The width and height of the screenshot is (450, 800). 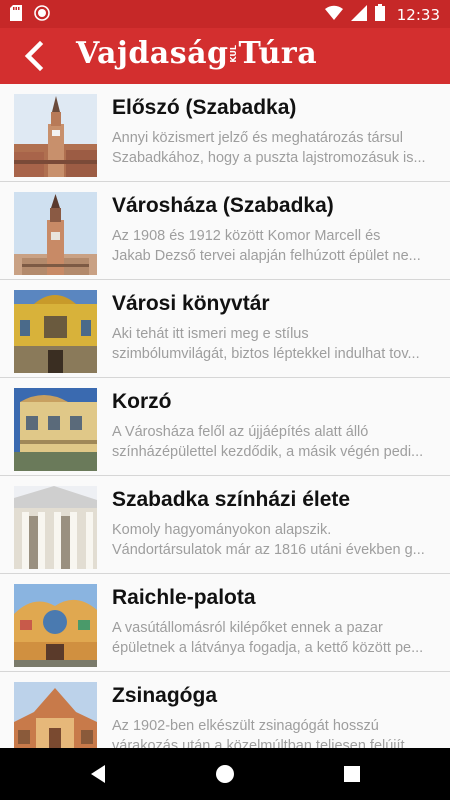 I want to click on app-bar: Vajdaság KUL Túra, so click(x=225, y=56).